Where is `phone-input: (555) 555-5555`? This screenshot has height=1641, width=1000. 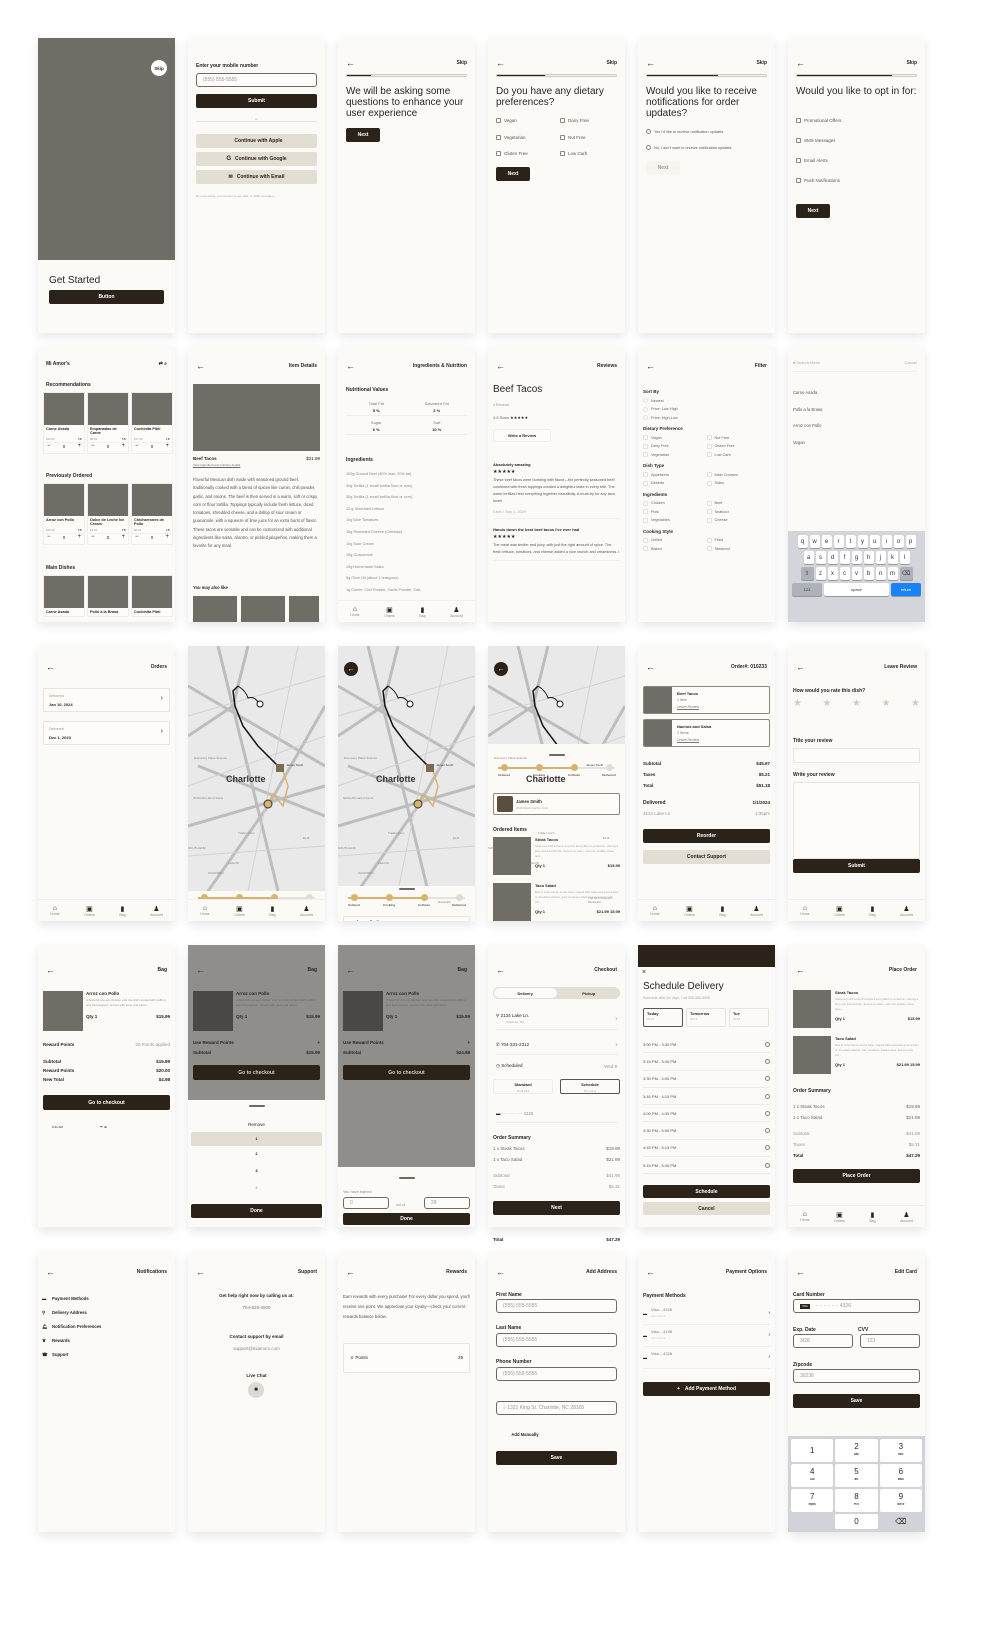
phone-input: (555) 555-5555 is located at coordinates (556, 1374).